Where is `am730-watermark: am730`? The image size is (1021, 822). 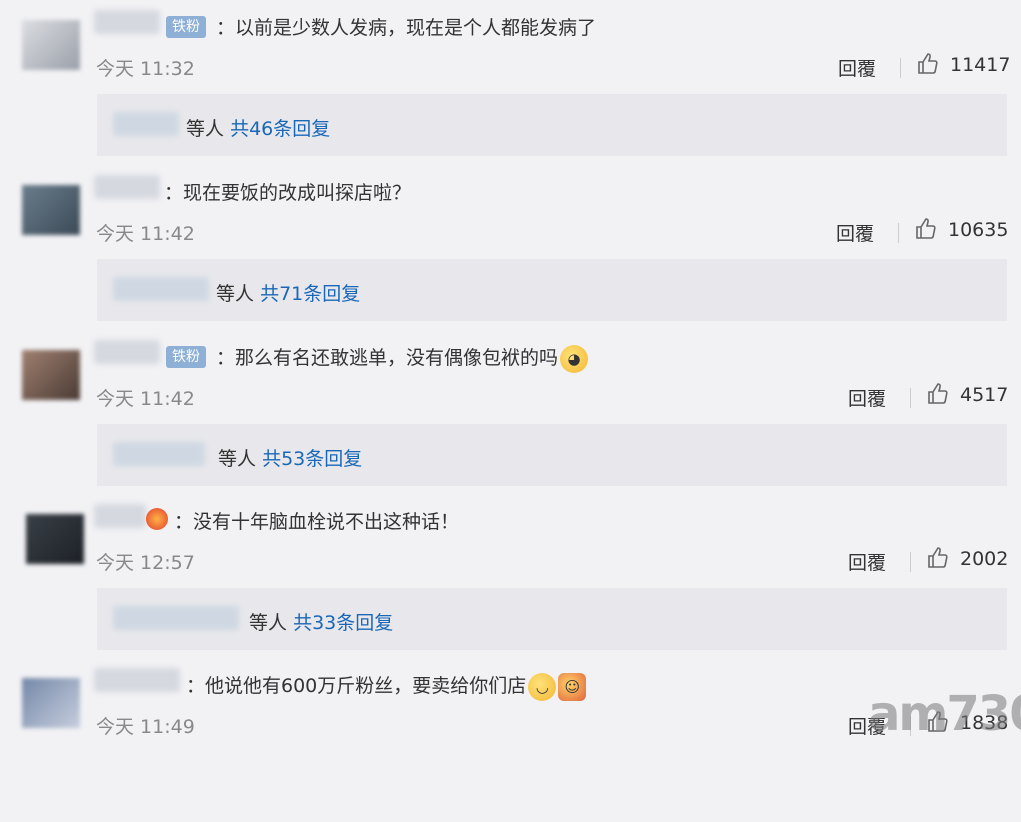
am730-watermark: am730 is located at coordinates (944, 714).